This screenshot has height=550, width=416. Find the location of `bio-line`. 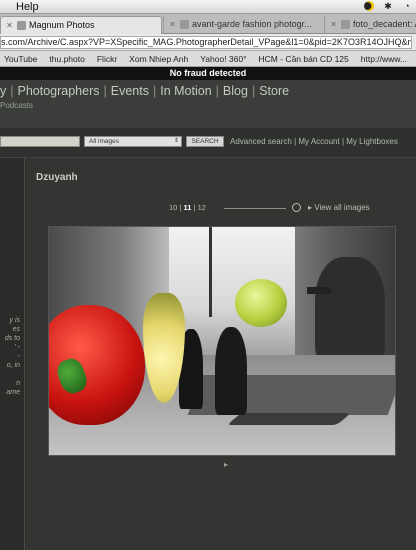

bio-line is located at coordinates (10, 374).